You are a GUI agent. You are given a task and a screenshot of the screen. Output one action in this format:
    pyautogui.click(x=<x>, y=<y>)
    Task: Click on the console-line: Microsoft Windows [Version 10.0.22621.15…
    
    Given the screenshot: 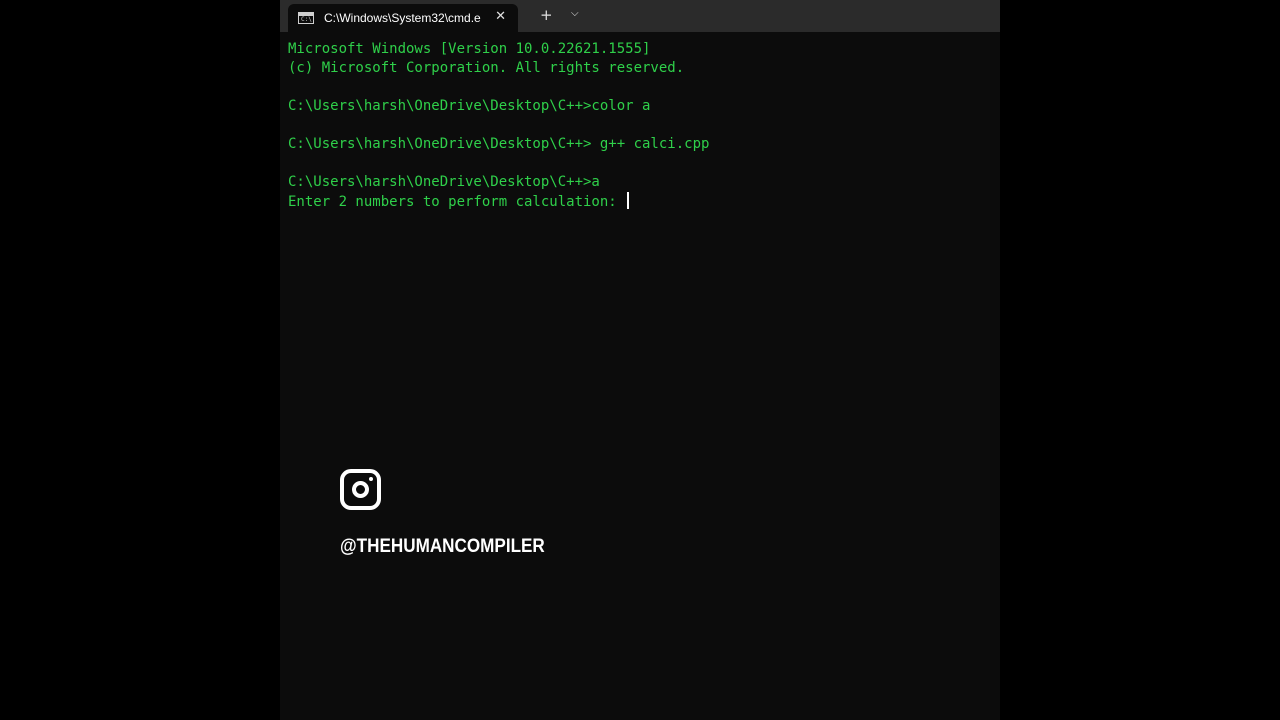 What is the action you would take?
    pyautogui.click(x=469, y=49)
    